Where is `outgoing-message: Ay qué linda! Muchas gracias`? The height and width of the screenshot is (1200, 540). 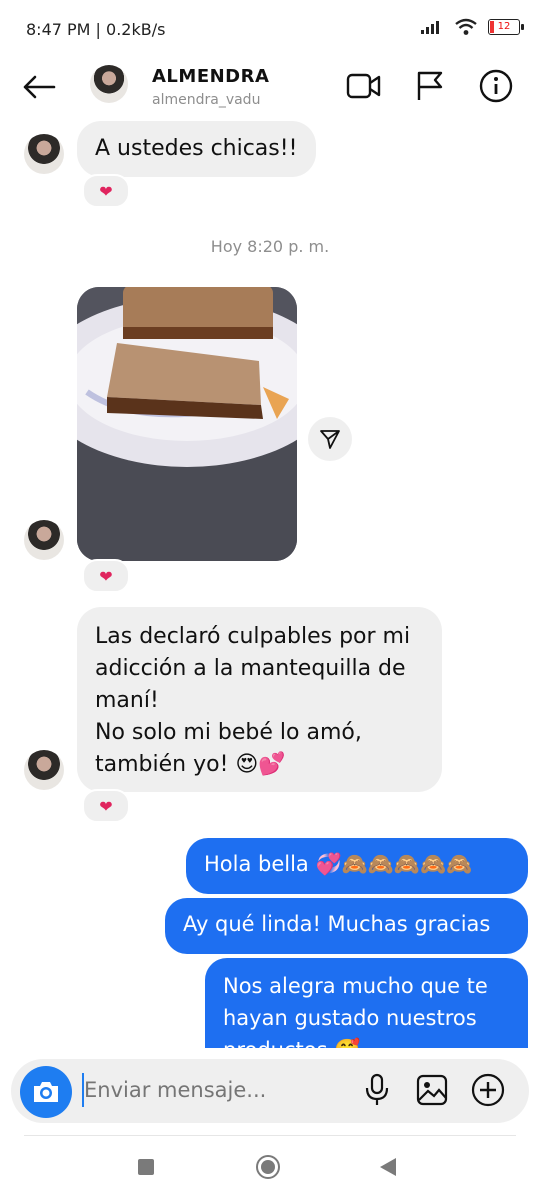
outgoing-message: Ay qué linda! Muchas gracias is located at coordinates (346, 926).